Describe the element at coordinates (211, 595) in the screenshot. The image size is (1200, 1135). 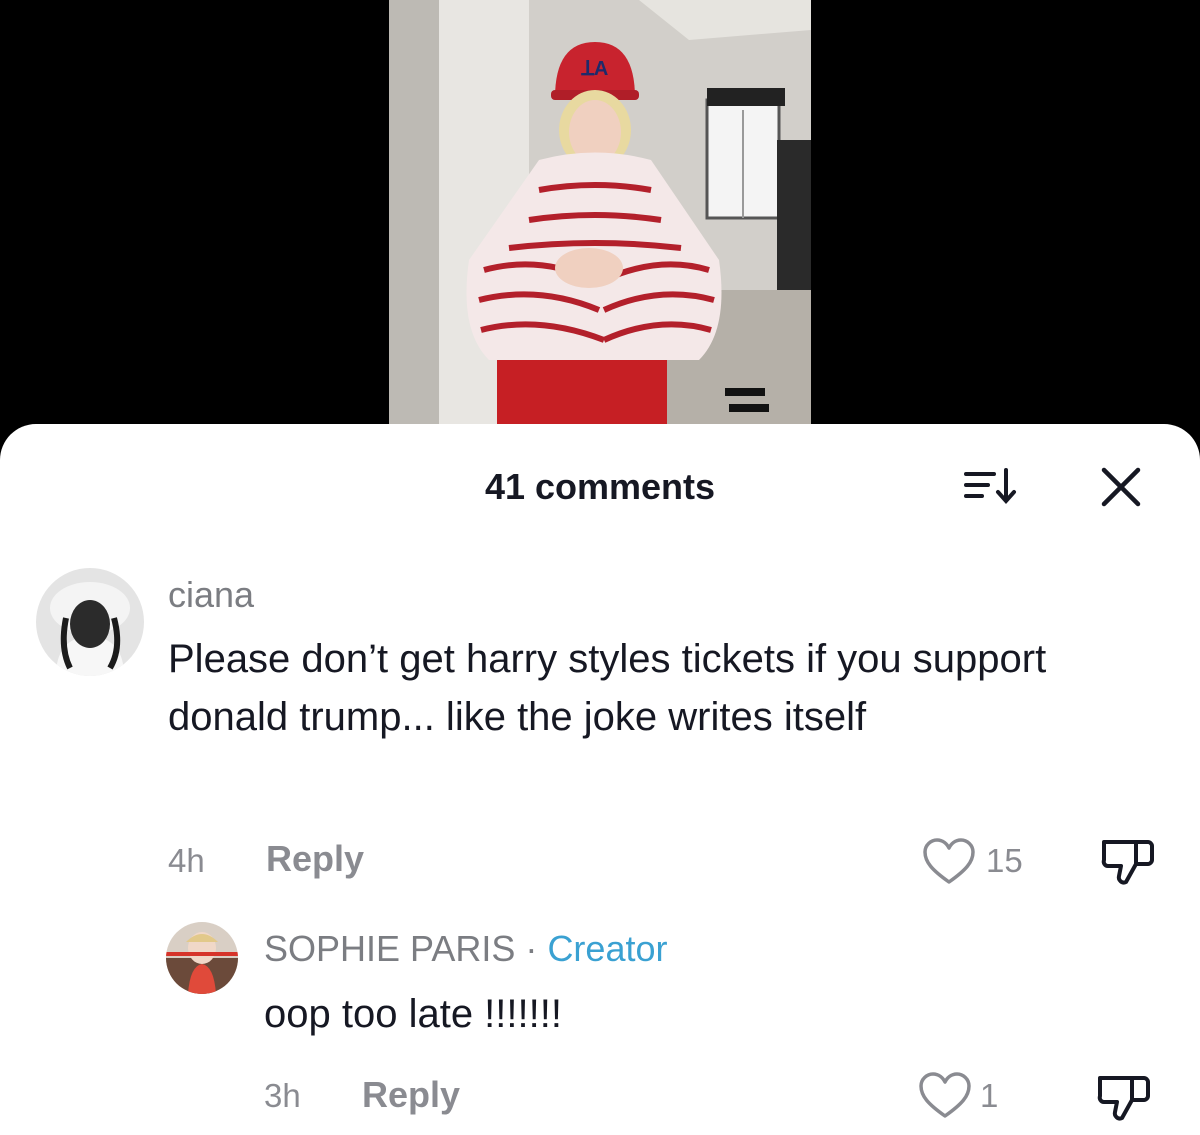
I see `comment-username: ciana` at that location.